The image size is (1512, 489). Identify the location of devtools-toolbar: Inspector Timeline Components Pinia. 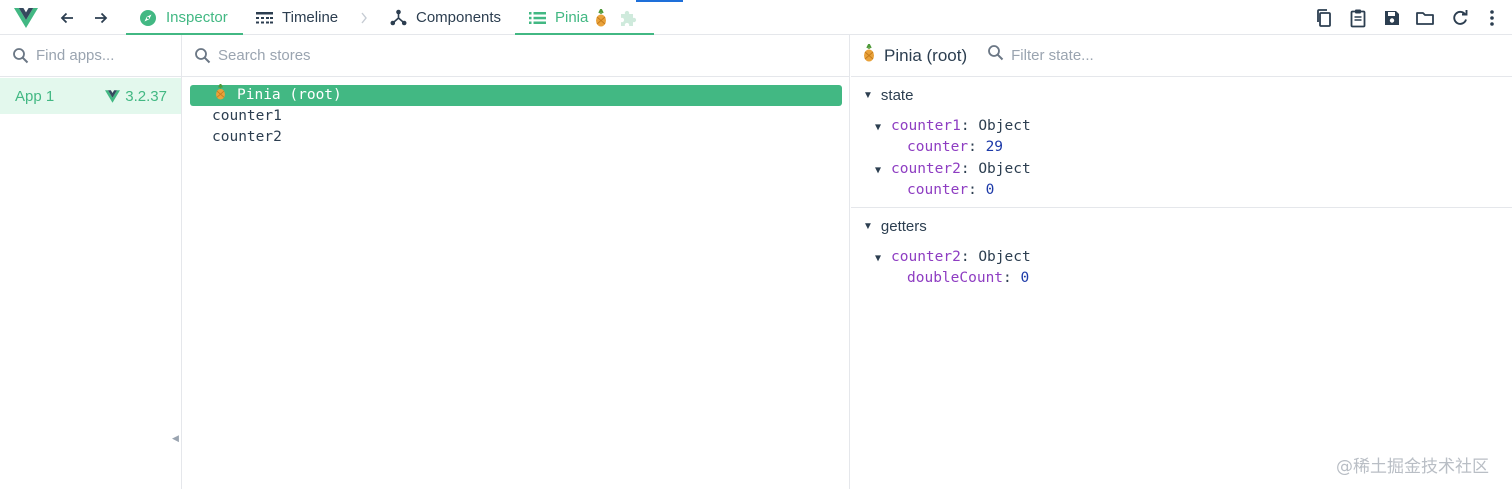
(756, 17).